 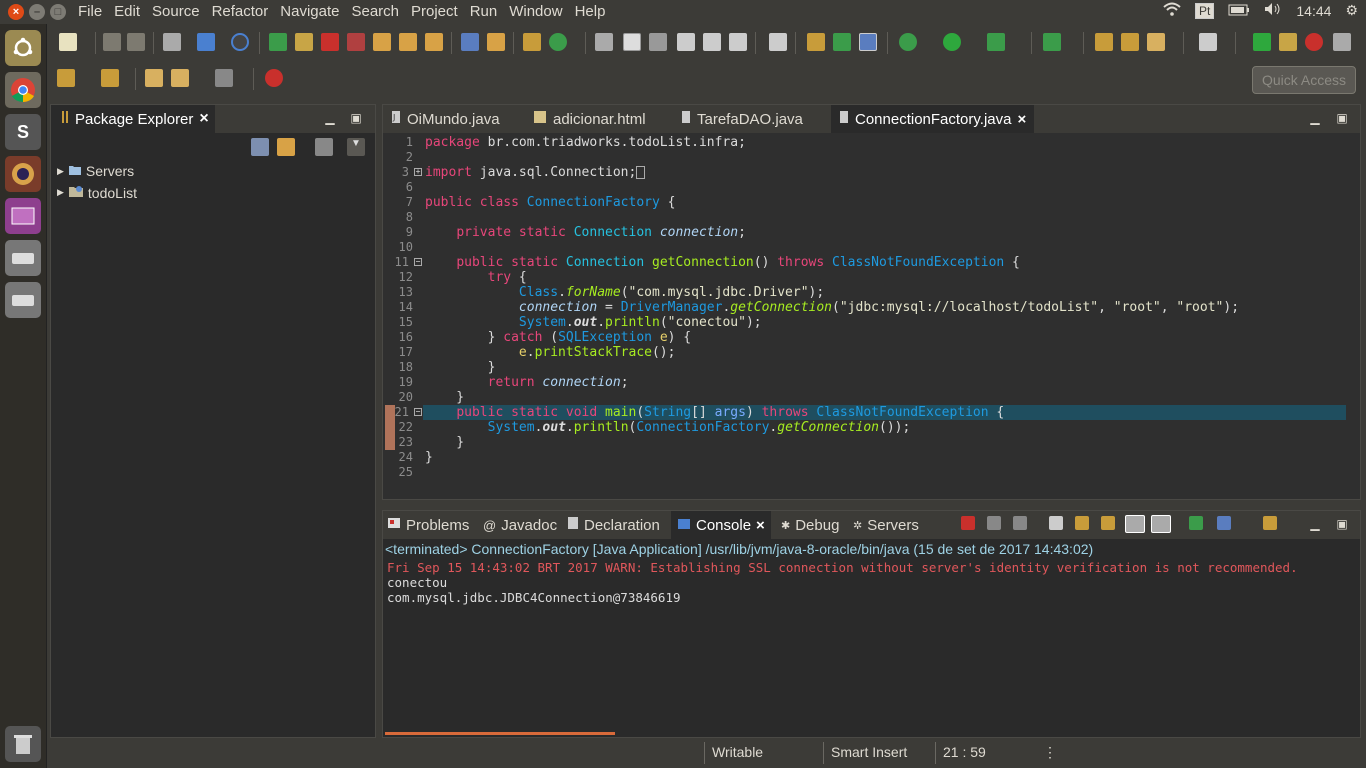 What do you see at coordinates (324, 147) in the screenshot?
I see `focus-icon` at bounding box center [324, 147].